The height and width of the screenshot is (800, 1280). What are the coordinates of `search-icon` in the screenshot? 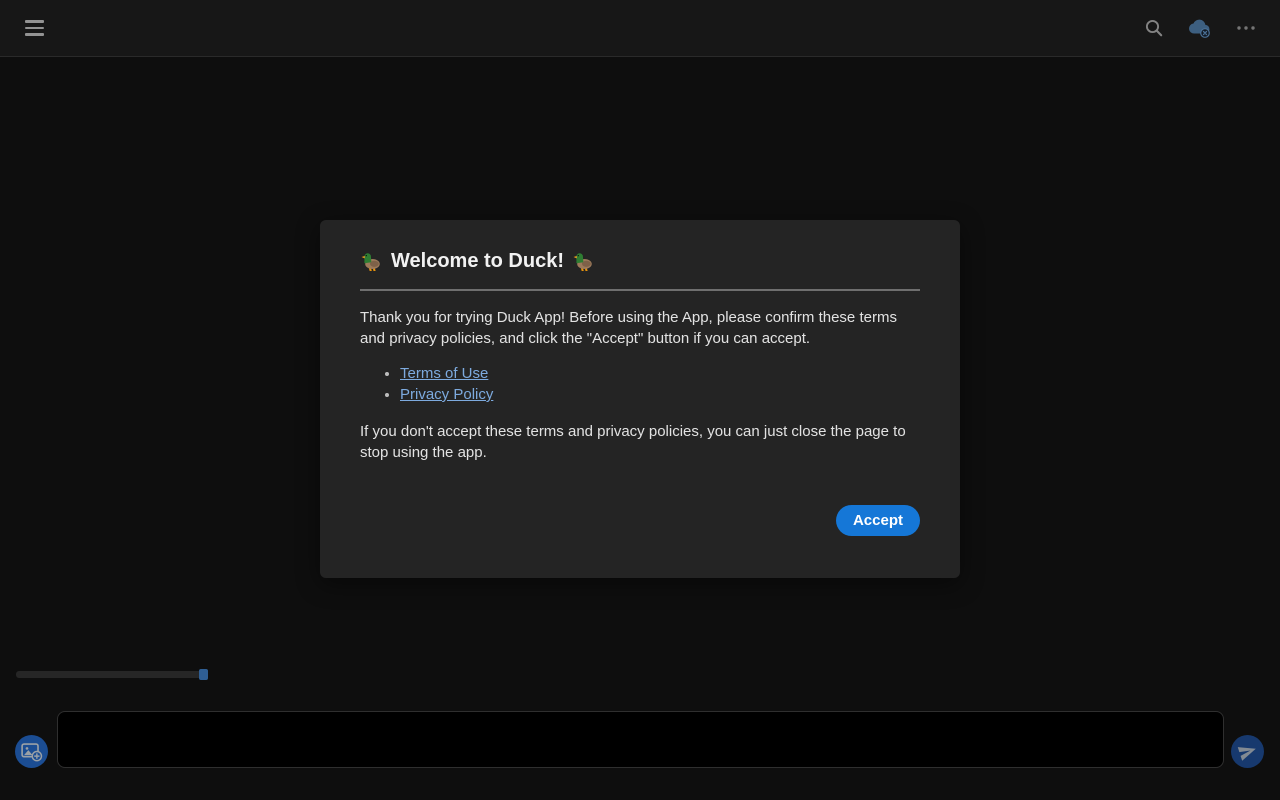 It's located at (1154, 28).